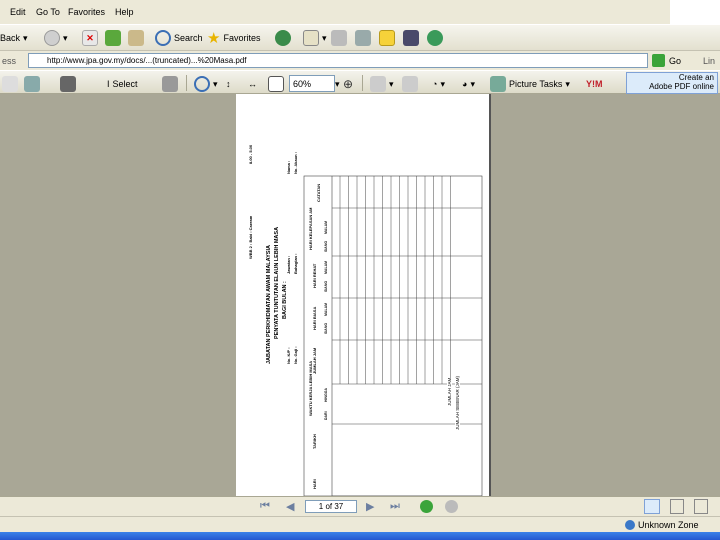  Describe the element at coordinates (426, 506) in the screenshot. I see `previous-view-icon` at that location.